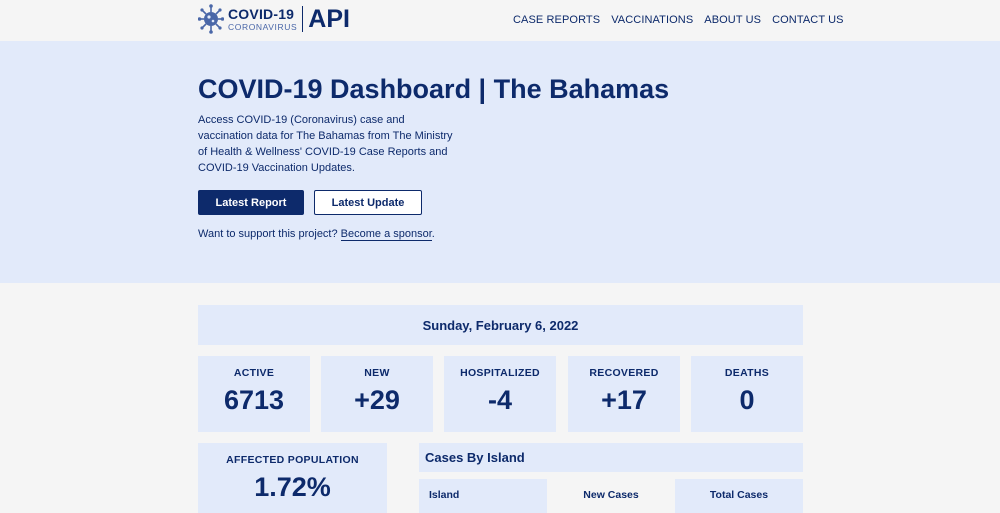  Describe the element at coordinates (261, 13) in the screenshot. I see `logo-title: COVID-19` at that location.